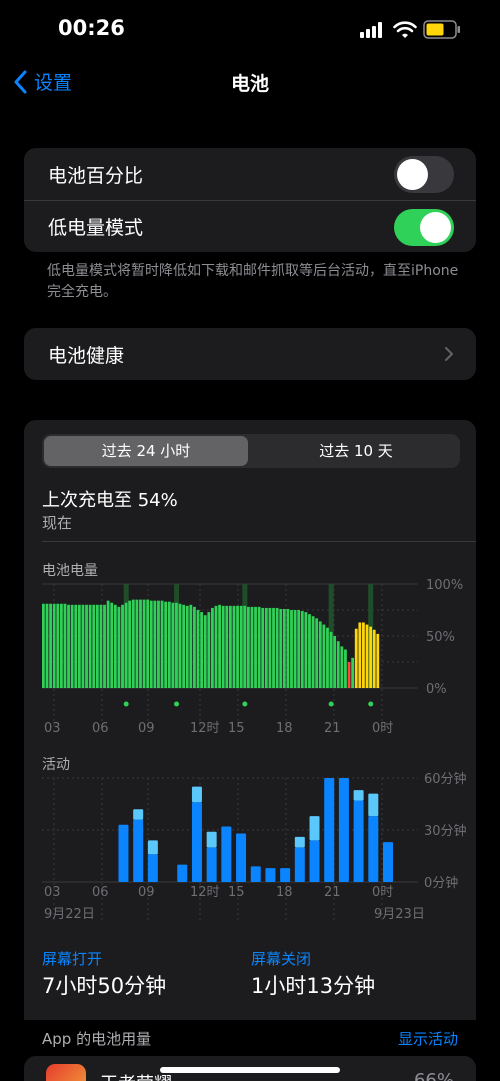 The height and width of the screenshot is (1081, 500). What do you see at coordinates (412, 174) in the screenshot?
I see `toggle-knob` at bounding box center [412, 174].